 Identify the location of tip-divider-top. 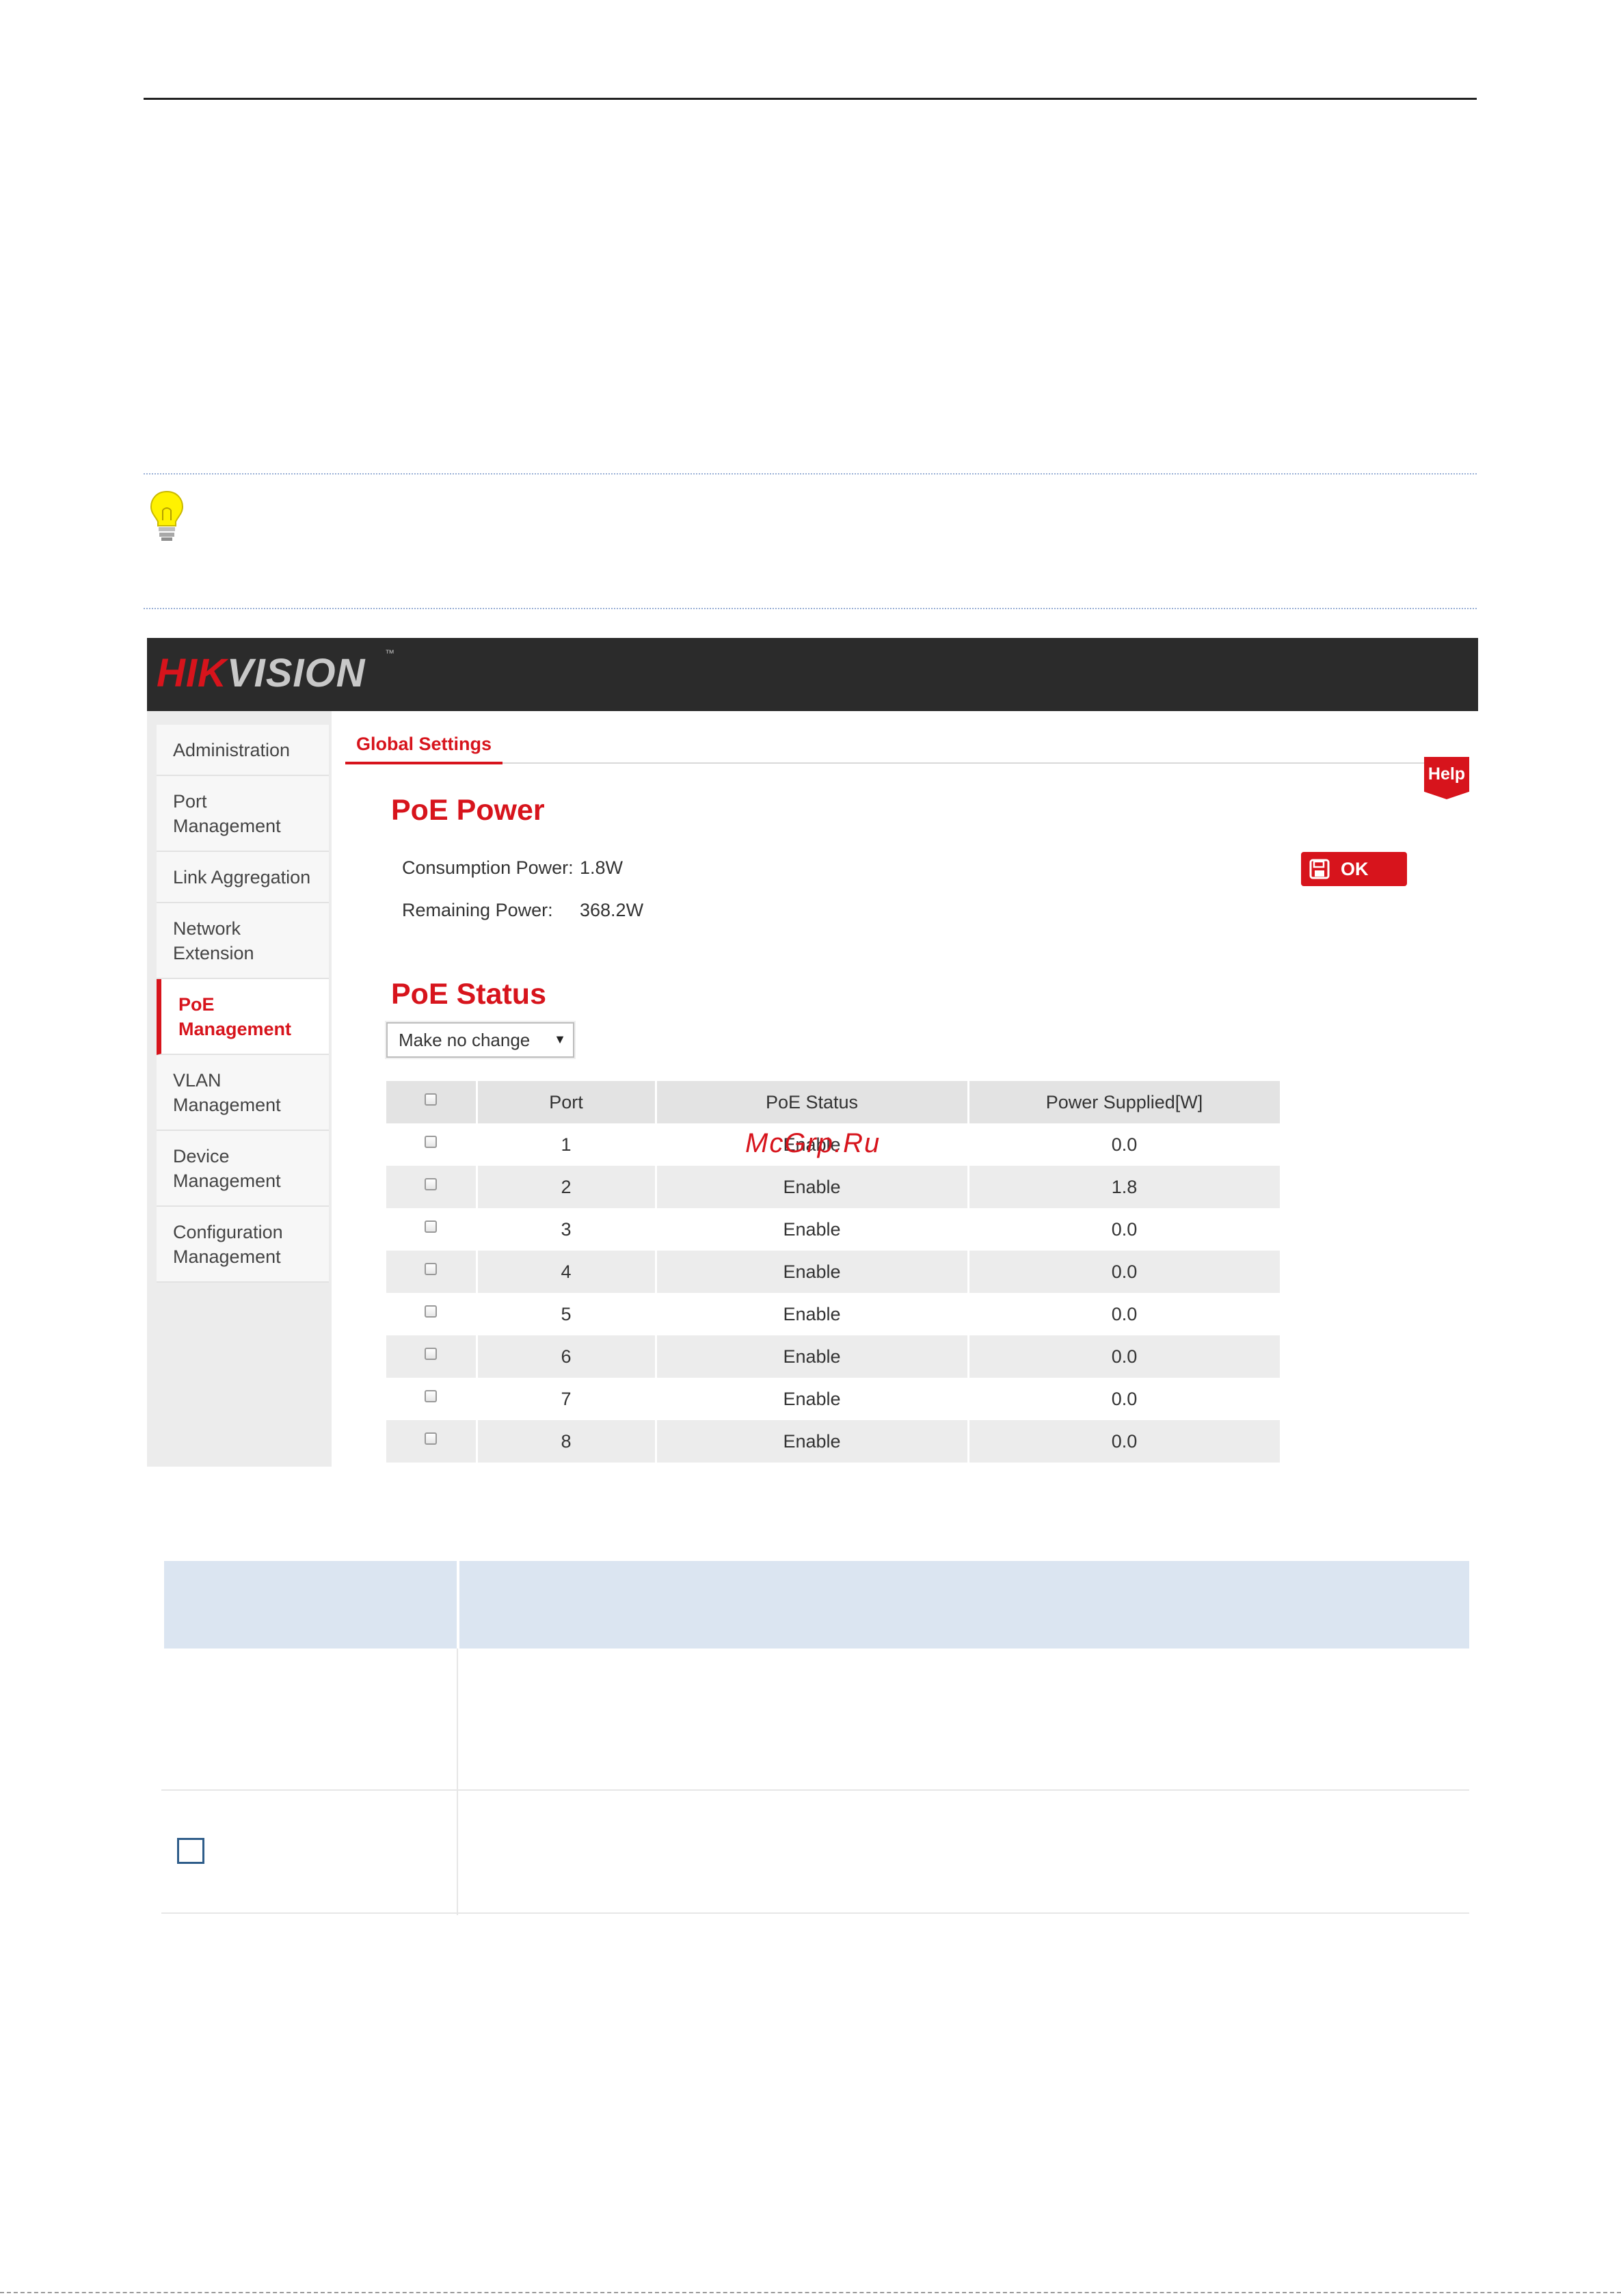
(810, 474).